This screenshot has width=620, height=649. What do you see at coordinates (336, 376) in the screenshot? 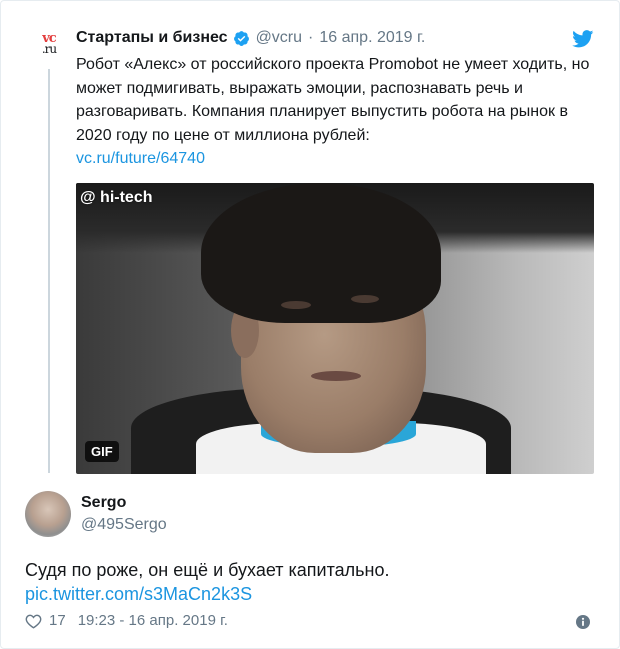
I see `media-robot-mouth` at bounding box center [336, 376].